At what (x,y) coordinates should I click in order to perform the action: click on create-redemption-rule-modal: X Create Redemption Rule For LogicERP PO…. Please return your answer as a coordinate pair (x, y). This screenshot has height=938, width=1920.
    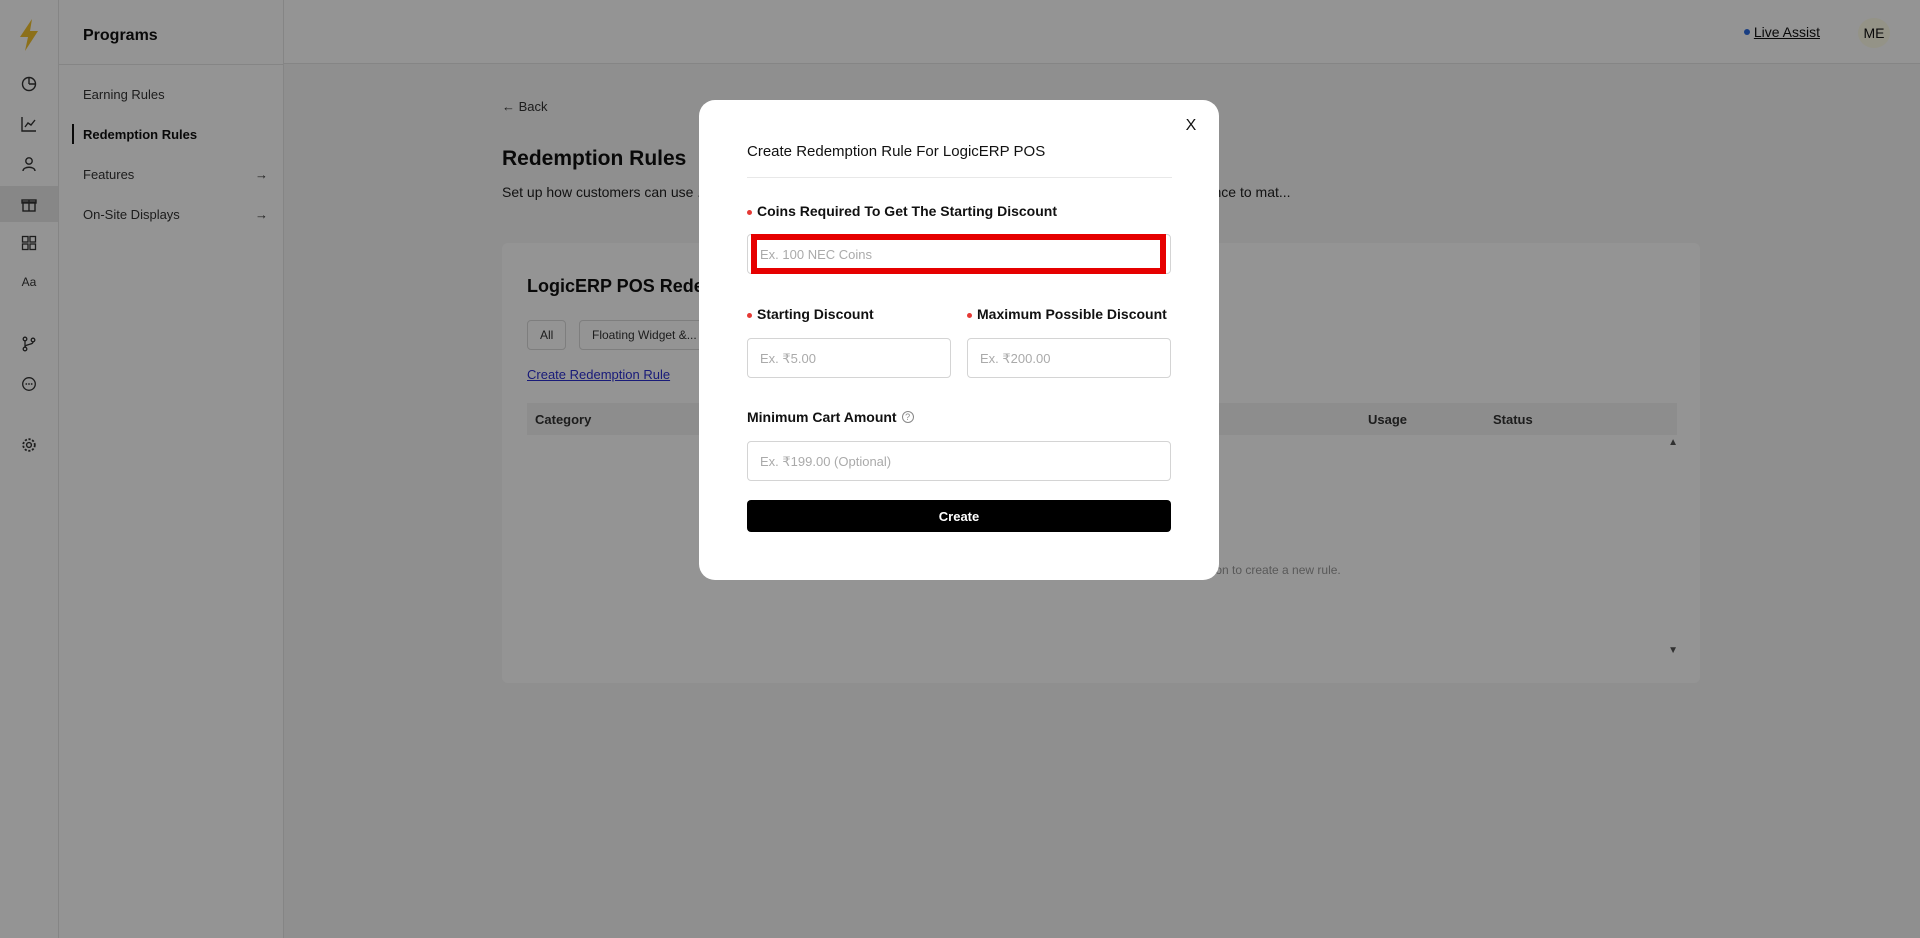
    Looking at the image, I should click on (959, 340).